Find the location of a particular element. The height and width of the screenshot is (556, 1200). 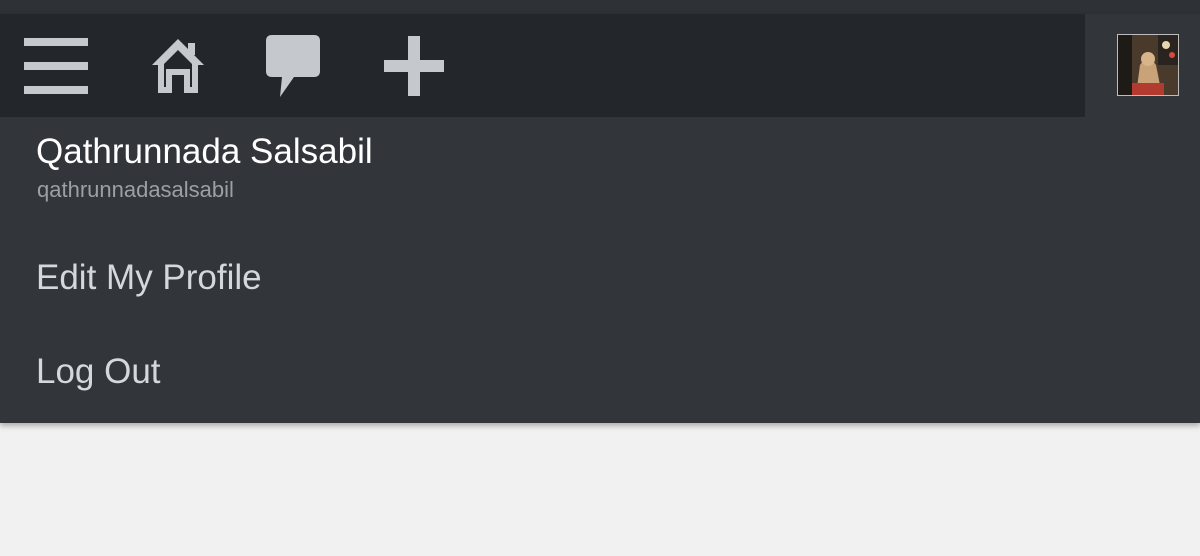

menu-icon is located at coordinates (56, 65).